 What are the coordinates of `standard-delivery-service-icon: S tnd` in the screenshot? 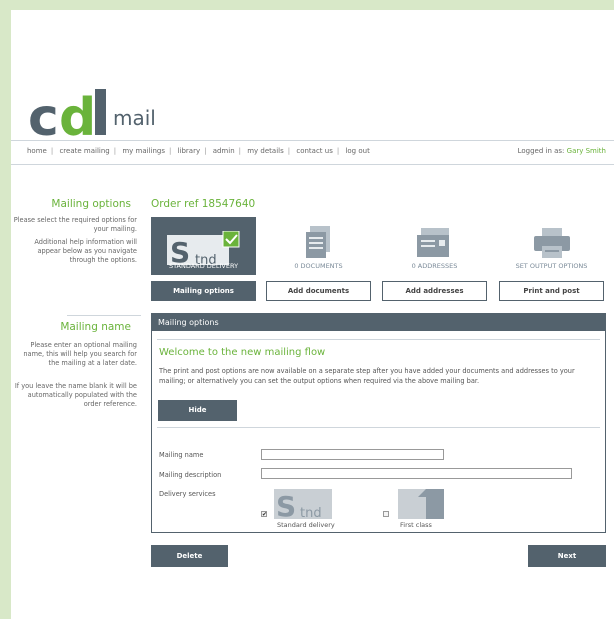 It's located at (303, 504).